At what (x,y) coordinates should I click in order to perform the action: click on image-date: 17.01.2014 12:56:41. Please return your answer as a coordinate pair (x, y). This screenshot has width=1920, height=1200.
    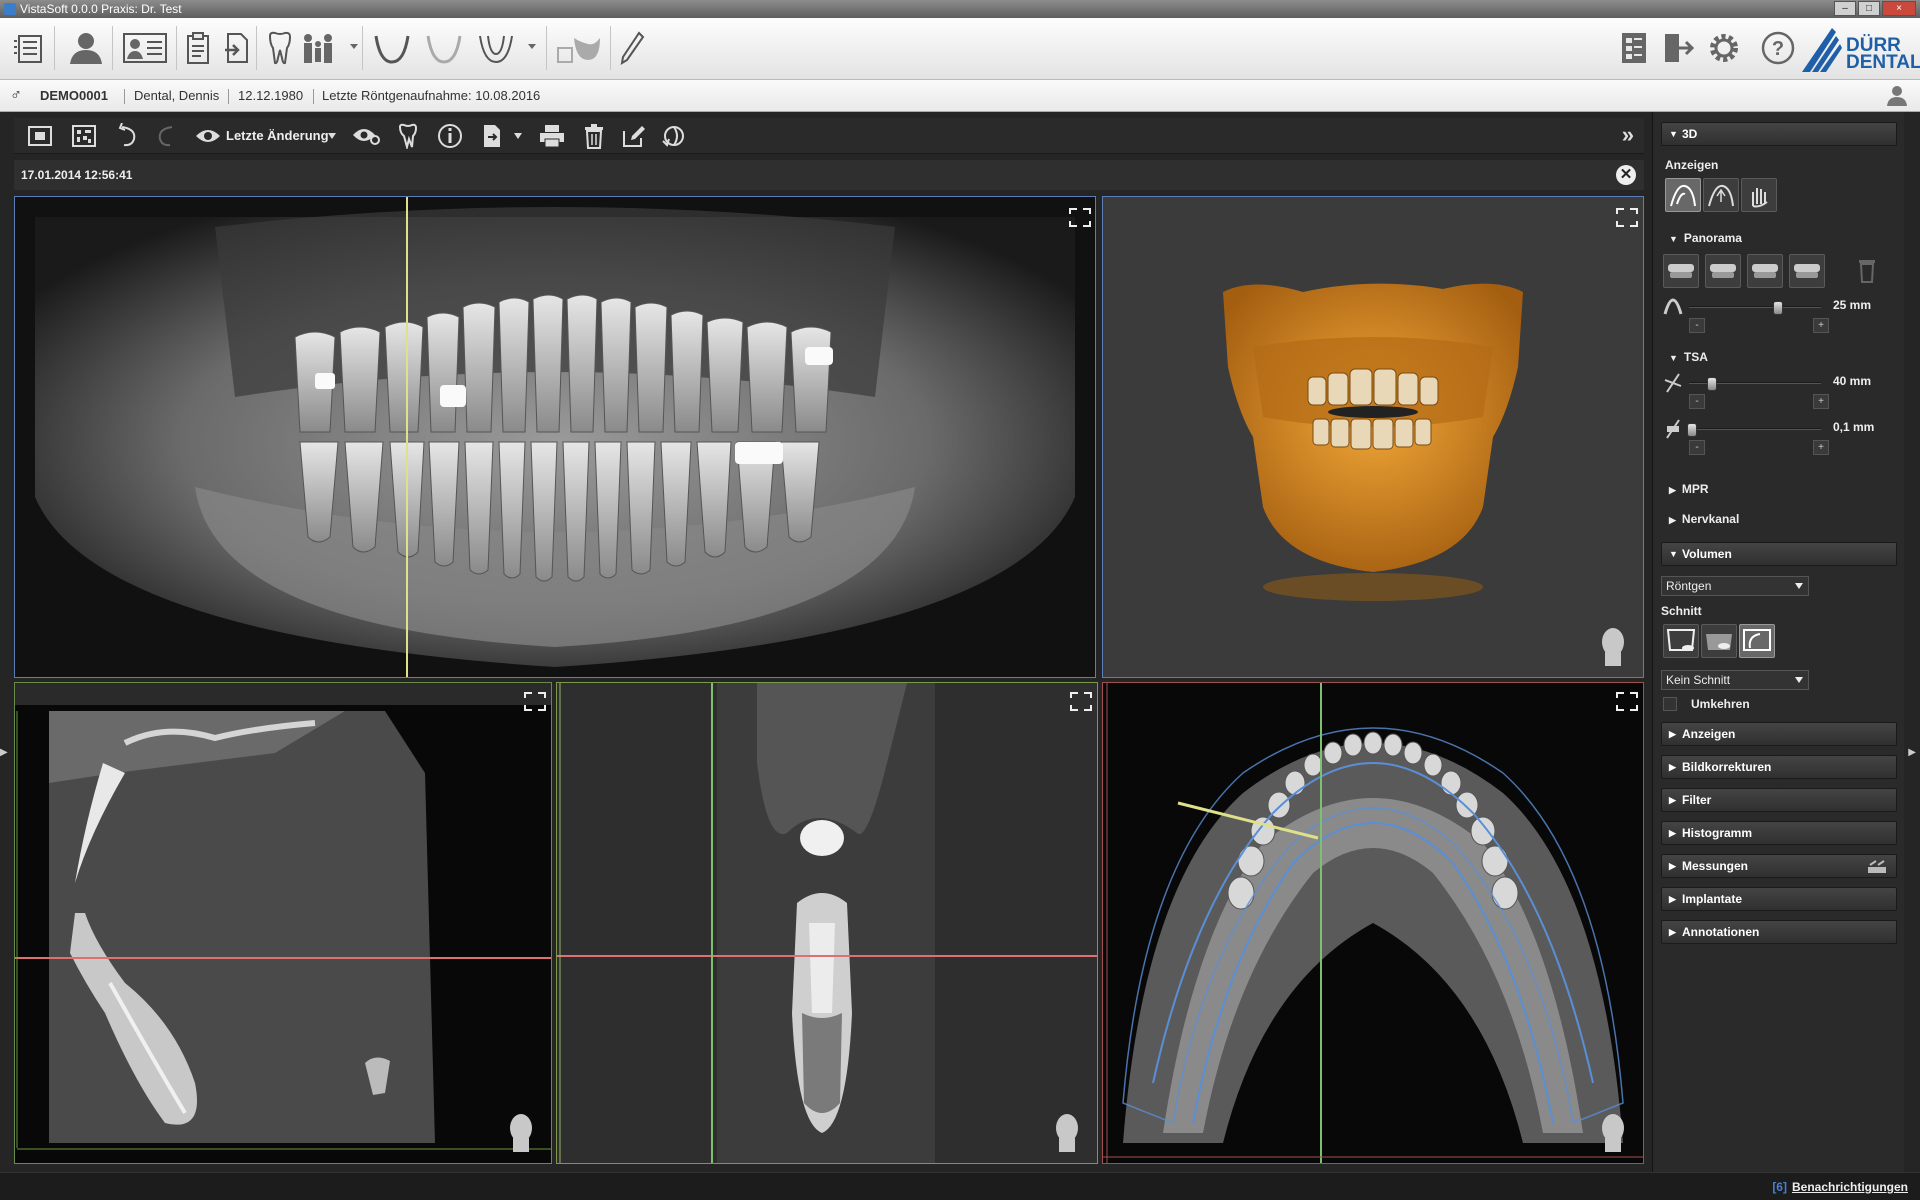
    Looking at the image, I should click on (77, 175).